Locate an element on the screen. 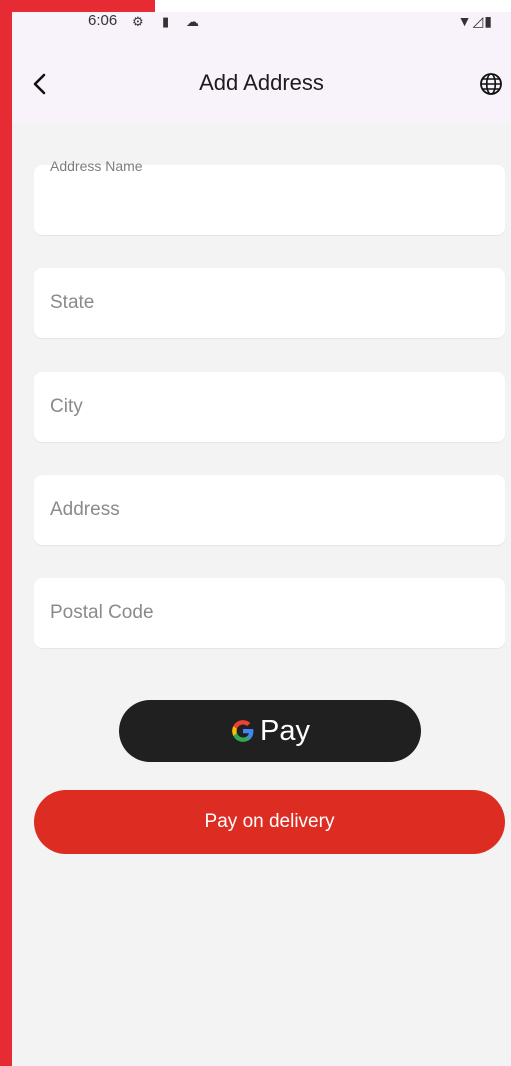  app-bar: Add Address is located at coordinates (261, 80).